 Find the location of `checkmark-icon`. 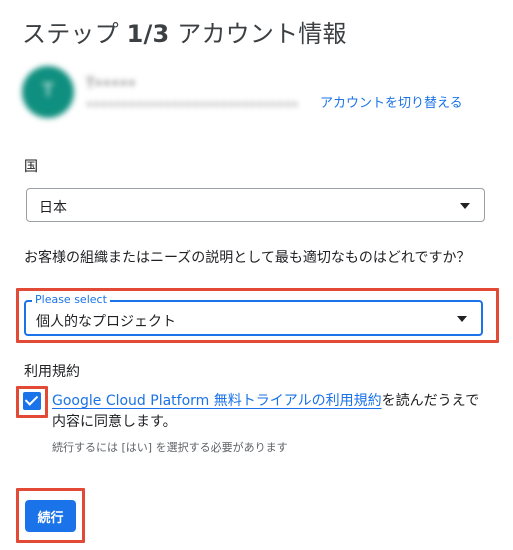

checkmark-icon is located at coordinates (31, 399).